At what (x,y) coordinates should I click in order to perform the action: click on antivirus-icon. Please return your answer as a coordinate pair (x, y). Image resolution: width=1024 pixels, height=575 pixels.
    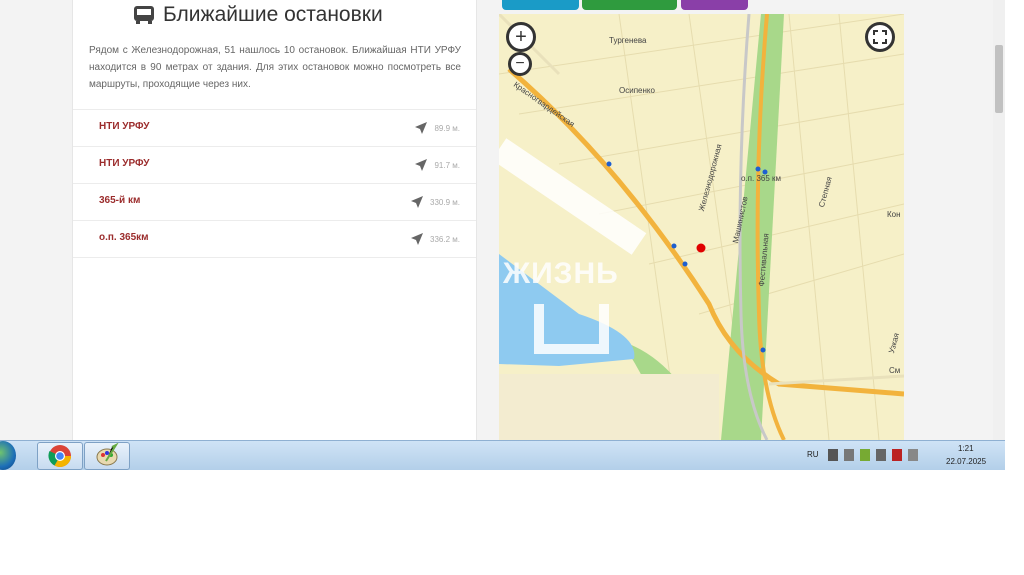
    Looking at the image, I should click on (897, 455).